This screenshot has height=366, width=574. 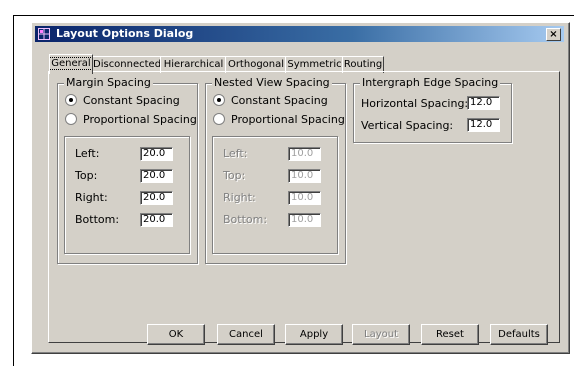 I want to click on margin-constant-spacing-radio: Constant Spacing, so click(x=122, y=100).